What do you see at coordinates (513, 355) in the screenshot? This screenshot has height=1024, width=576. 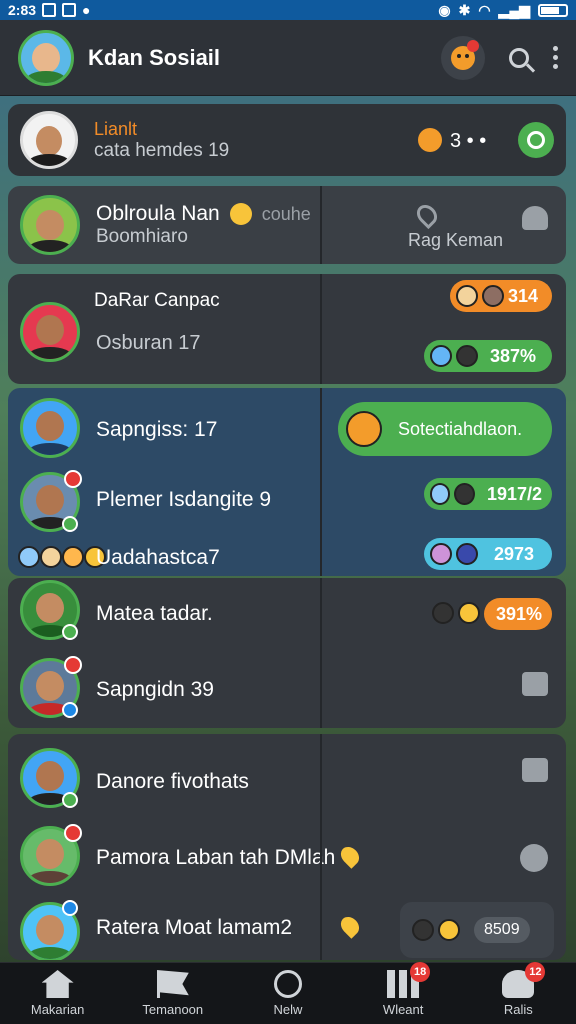 I see `score-value: 387%` at bounding box center [513, 355].